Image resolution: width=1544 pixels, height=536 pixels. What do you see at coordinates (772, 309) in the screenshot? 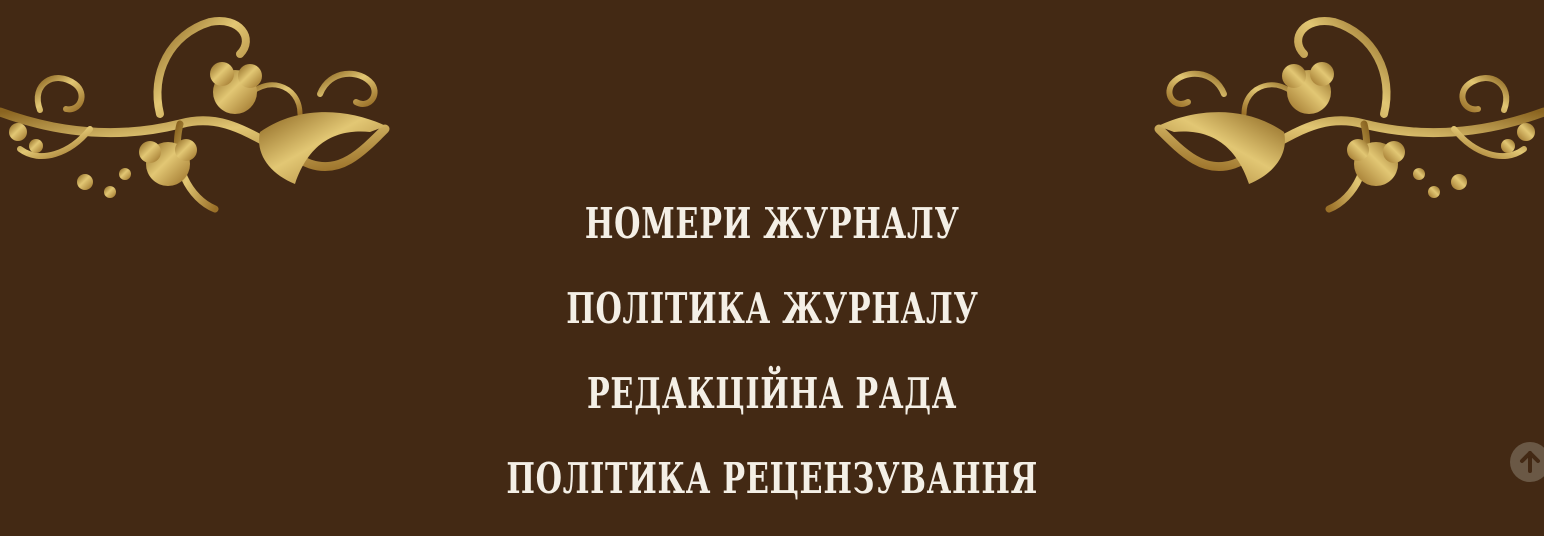
I see `menu-link-journal-policy: ПОЛІТИКА ЖУРНАЛУ` at bounding box center [772, 309].